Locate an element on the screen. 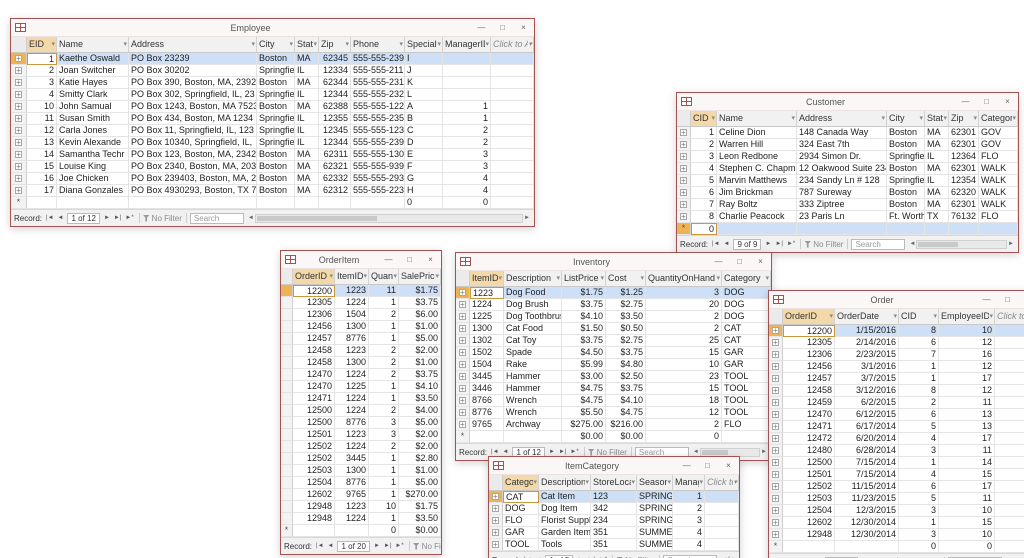 This screenshot has height=558, width=1024. table-cell: $4.50 is located at coordinates (584, 353).